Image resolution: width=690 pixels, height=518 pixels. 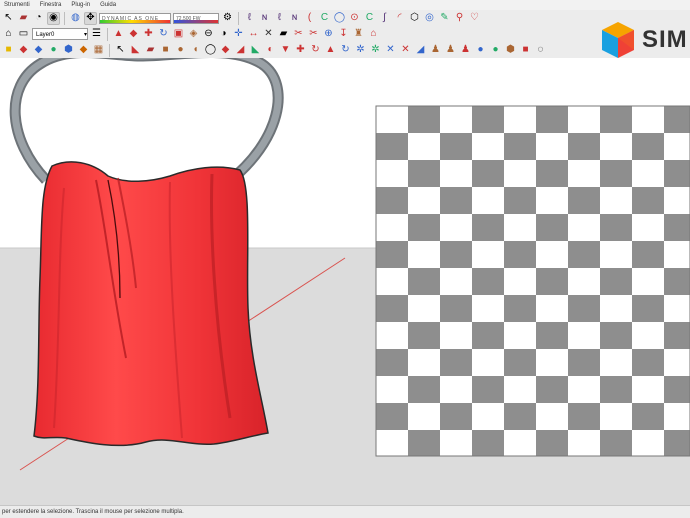 I want to click on line-icon: ◆, so click(x=23, y=50).